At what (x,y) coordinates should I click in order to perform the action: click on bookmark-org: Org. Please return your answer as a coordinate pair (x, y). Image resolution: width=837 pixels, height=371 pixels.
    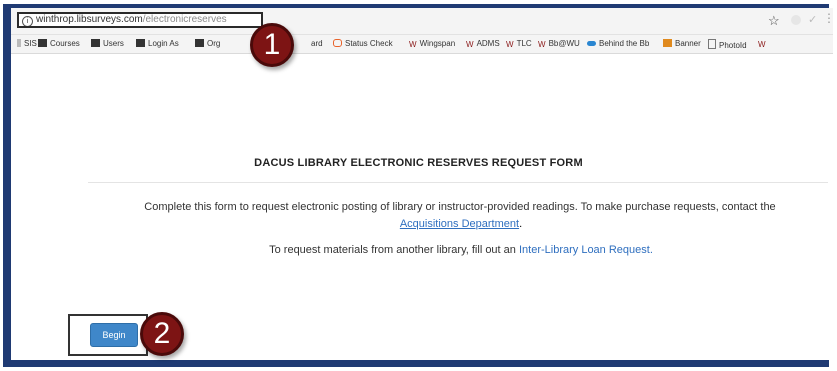
    Looking at the image, I should click on (207, 44).